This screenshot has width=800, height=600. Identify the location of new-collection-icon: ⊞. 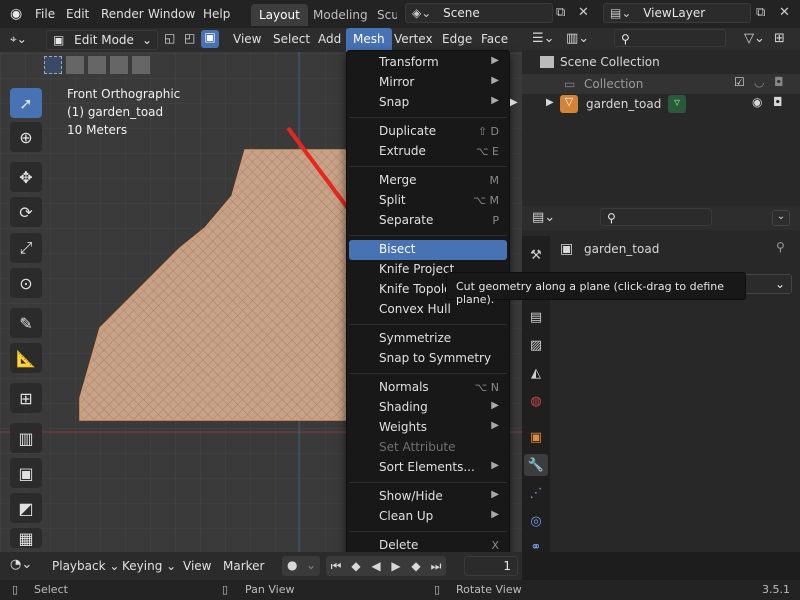
(779, 38).